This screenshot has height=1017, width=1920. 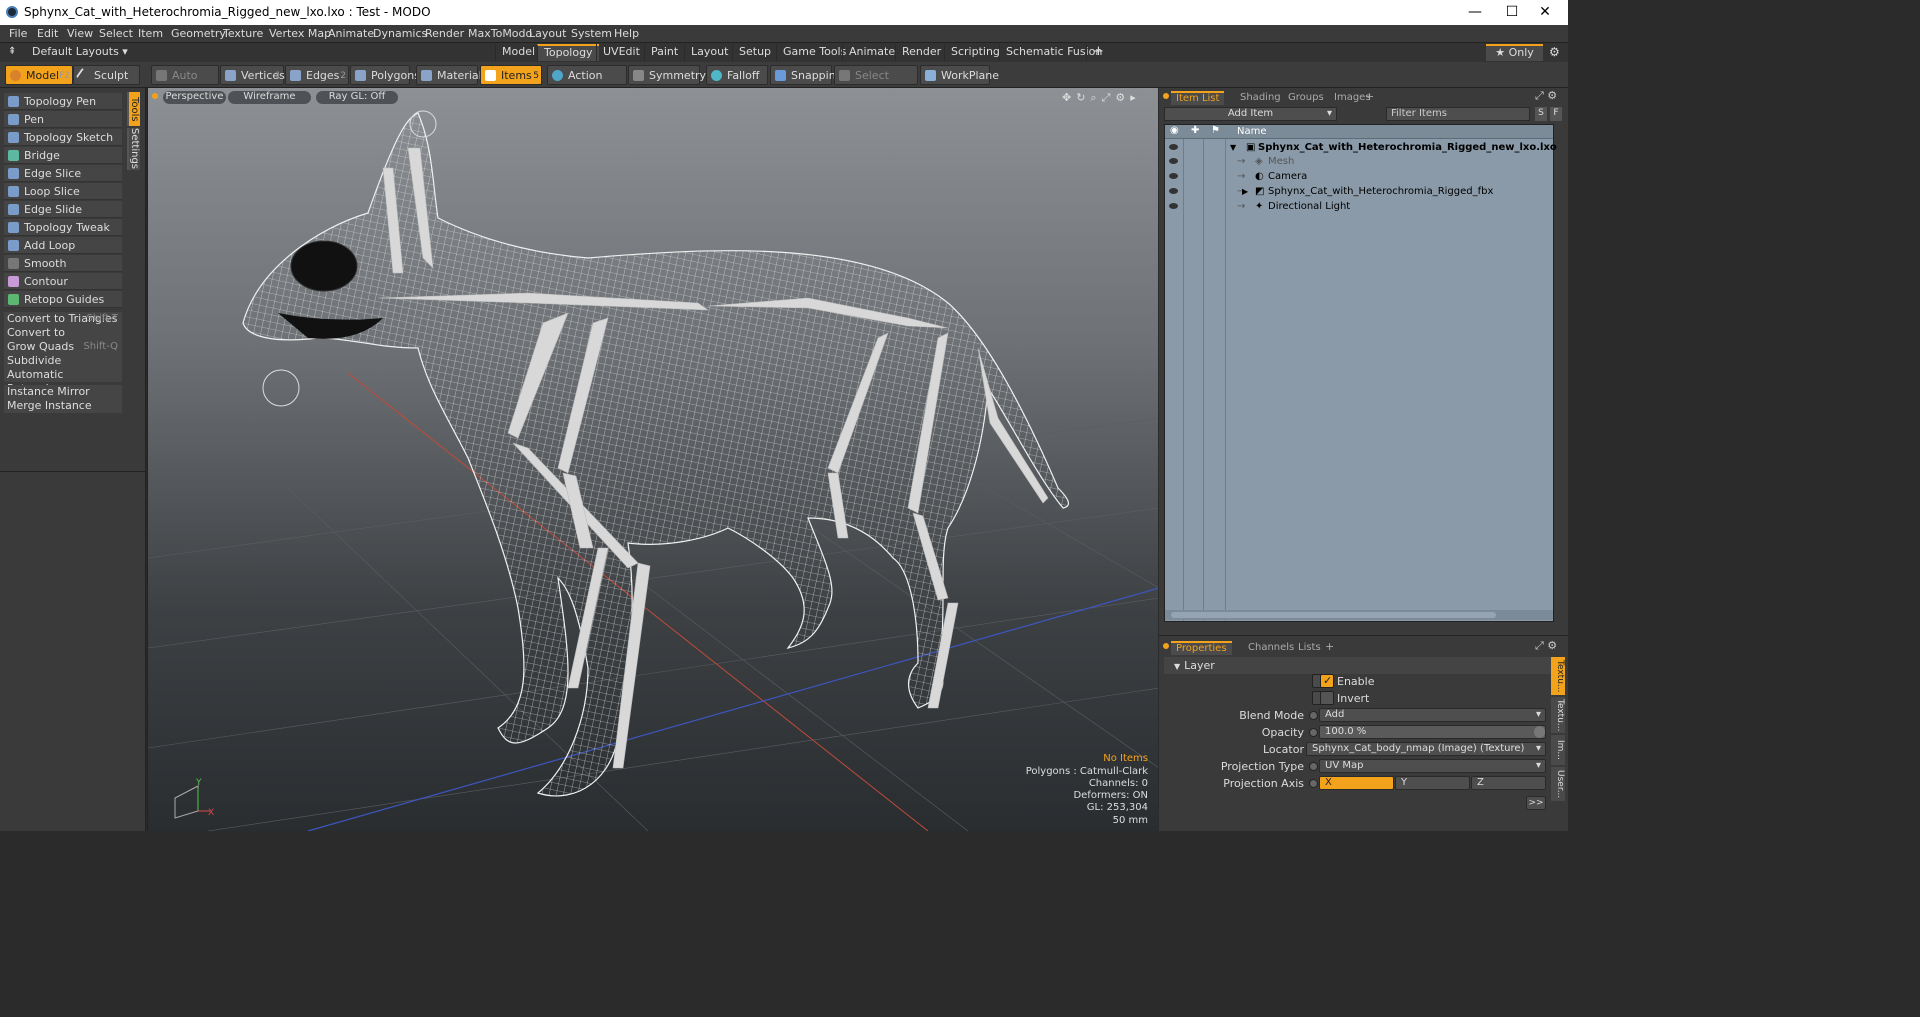 I want to click on subdivide-button: Subdivide, so click(x=63, y=361).